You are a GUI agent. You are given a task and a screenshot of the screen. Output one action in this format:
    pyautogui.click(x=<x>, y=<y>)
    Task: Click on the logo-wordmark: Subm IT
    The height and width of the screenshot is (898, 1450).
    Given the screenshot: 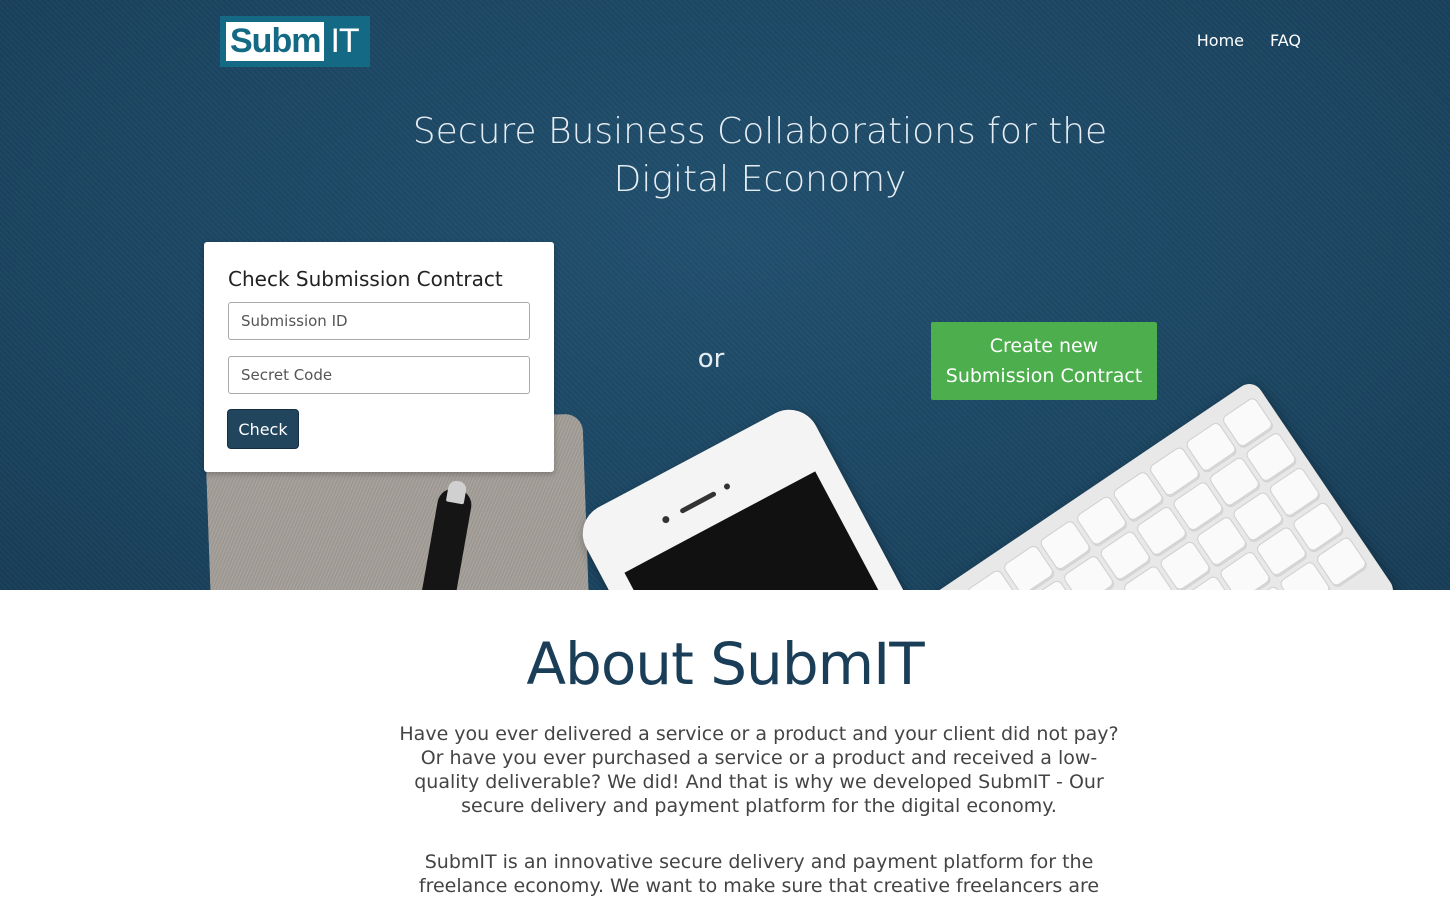 What is the action you would take?
    pyautogui.click(x=295, y=41)
    